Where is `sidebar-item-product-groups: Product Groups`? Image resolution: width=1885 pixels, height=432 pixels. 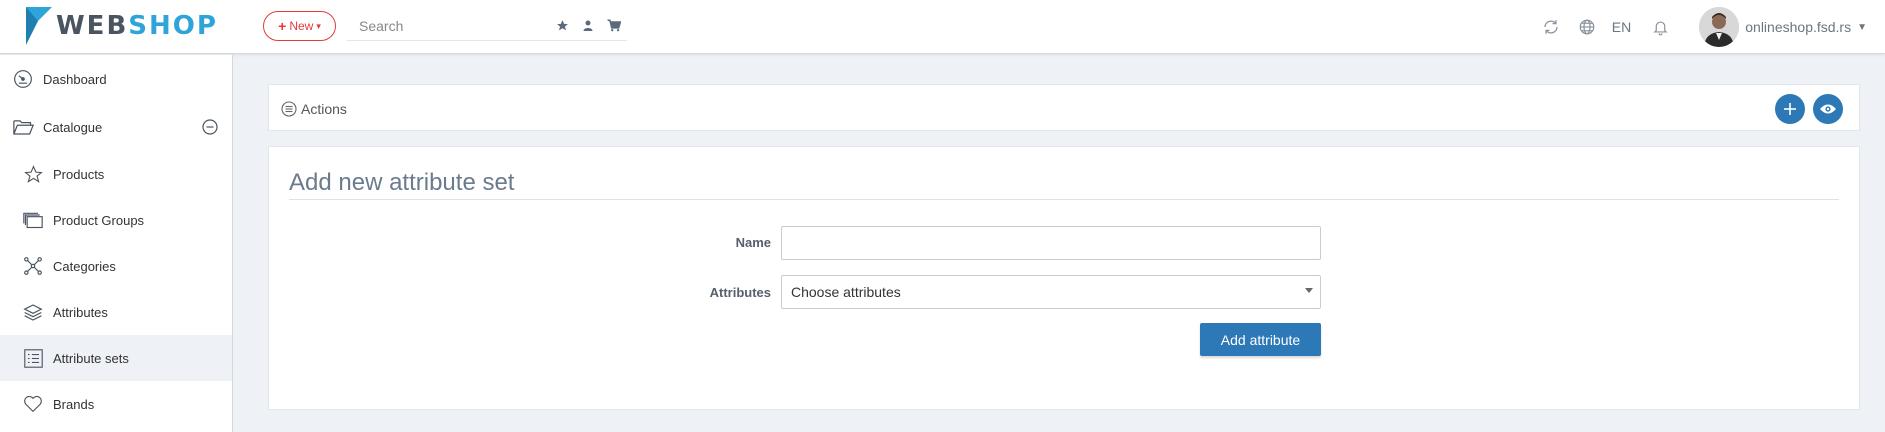
sidebar-item-product-groups: Product Groups is located at coordinates (116, 220).